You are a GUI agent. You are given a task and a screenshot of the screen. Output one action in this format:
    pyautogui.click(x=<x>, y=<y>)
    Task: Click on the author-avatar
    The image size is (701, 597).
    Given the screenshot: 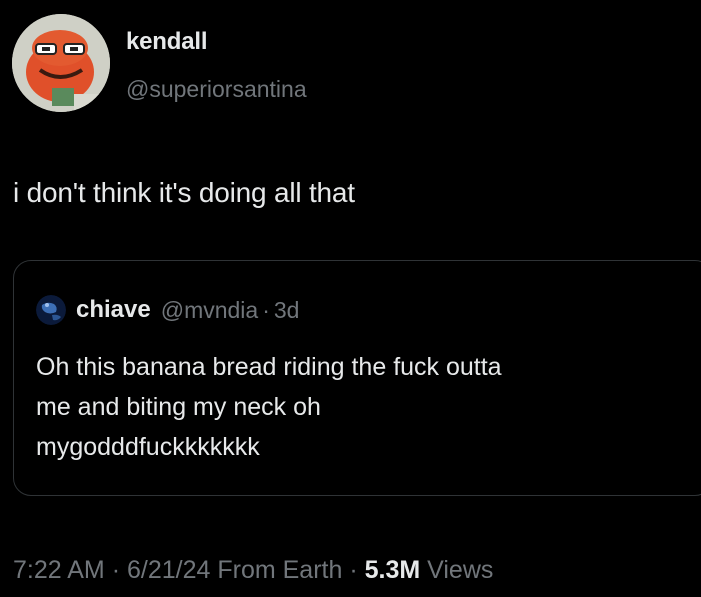 What is the action you would take?
    pyautogui.click(x=61, y=63)
    